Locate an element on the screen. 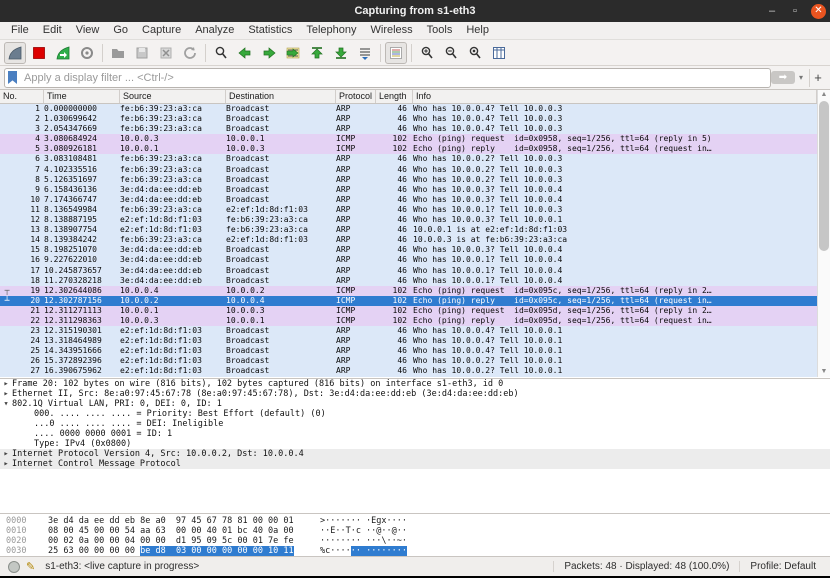 This screenshot has width=830, height=578. auto-scroll-icon is located at coordinates (365, 53).